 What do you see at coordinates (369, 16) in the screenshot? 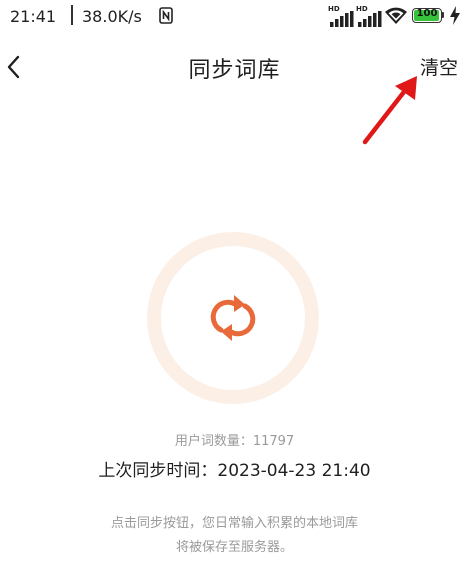
I see `sim2-signal-icon: HD` at bounding box center [369, 16].